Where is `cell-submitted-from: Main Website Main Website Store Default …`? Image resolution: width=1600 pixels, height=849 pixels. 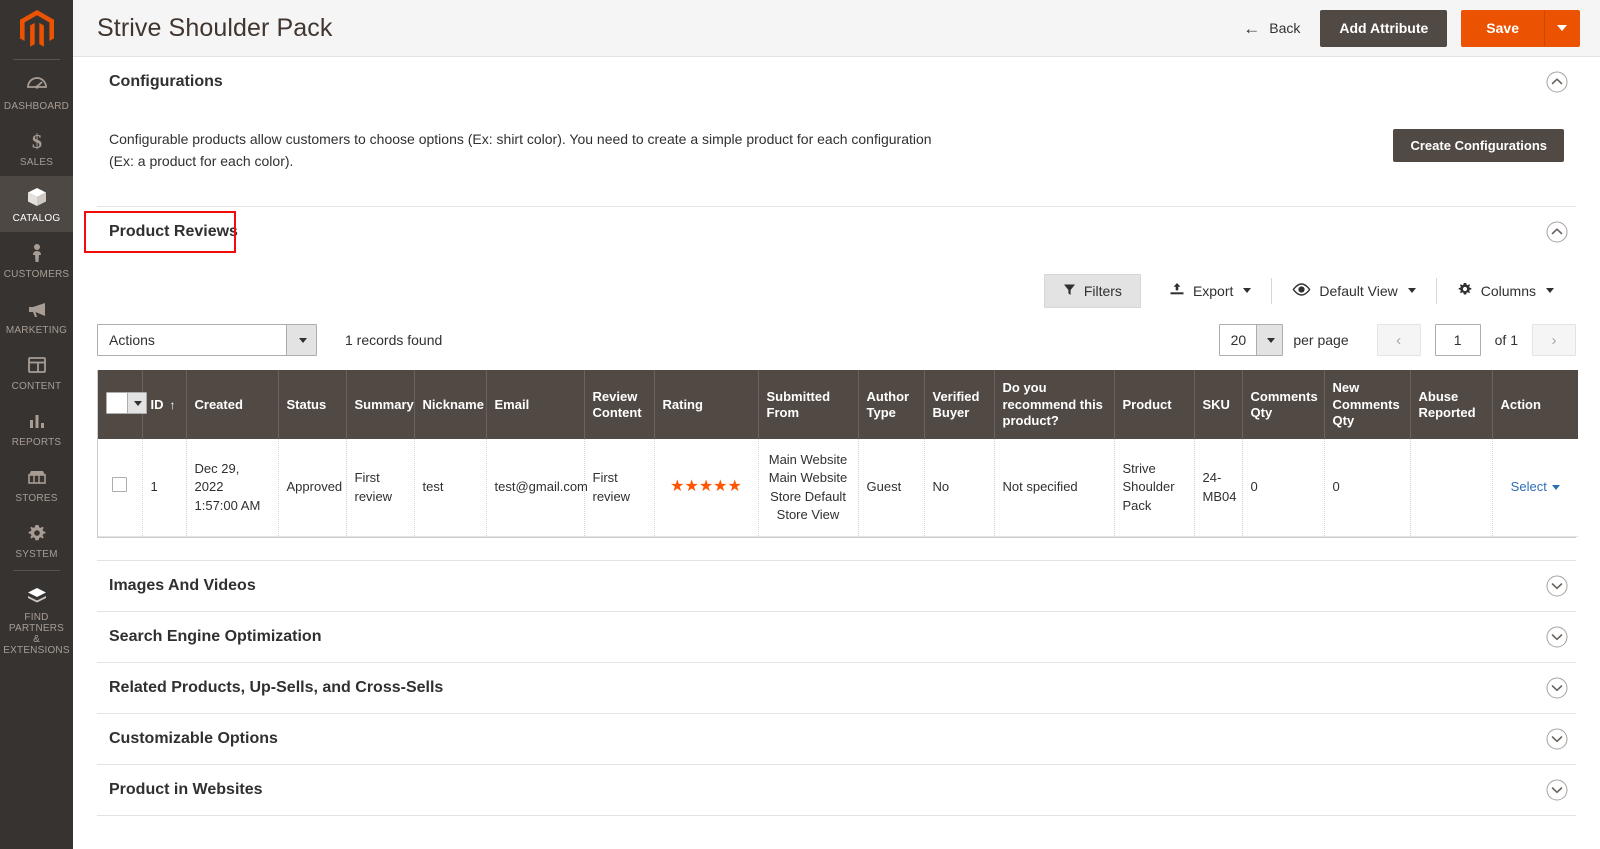
cell-submitted-from: Main Website Main Website Store Default … is located at coordinates (808, 488).